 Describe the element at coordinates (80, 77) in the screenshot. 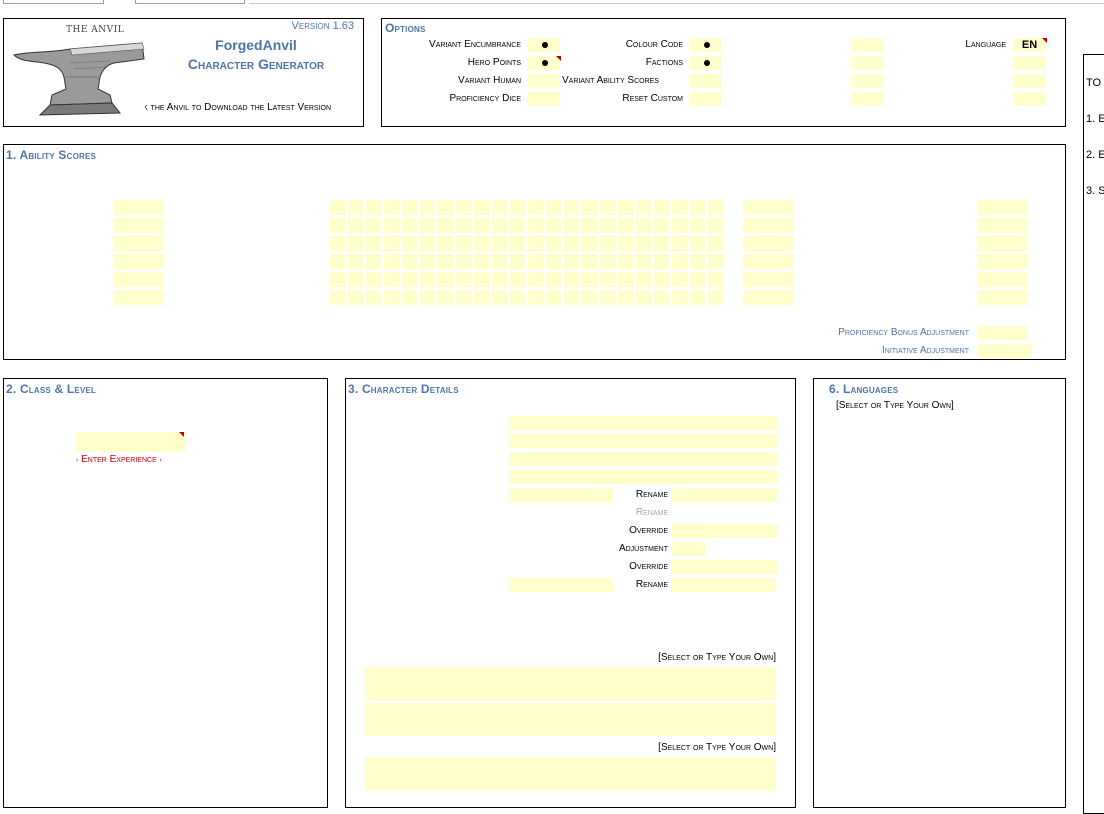

I see `anvil-icon` at that location.